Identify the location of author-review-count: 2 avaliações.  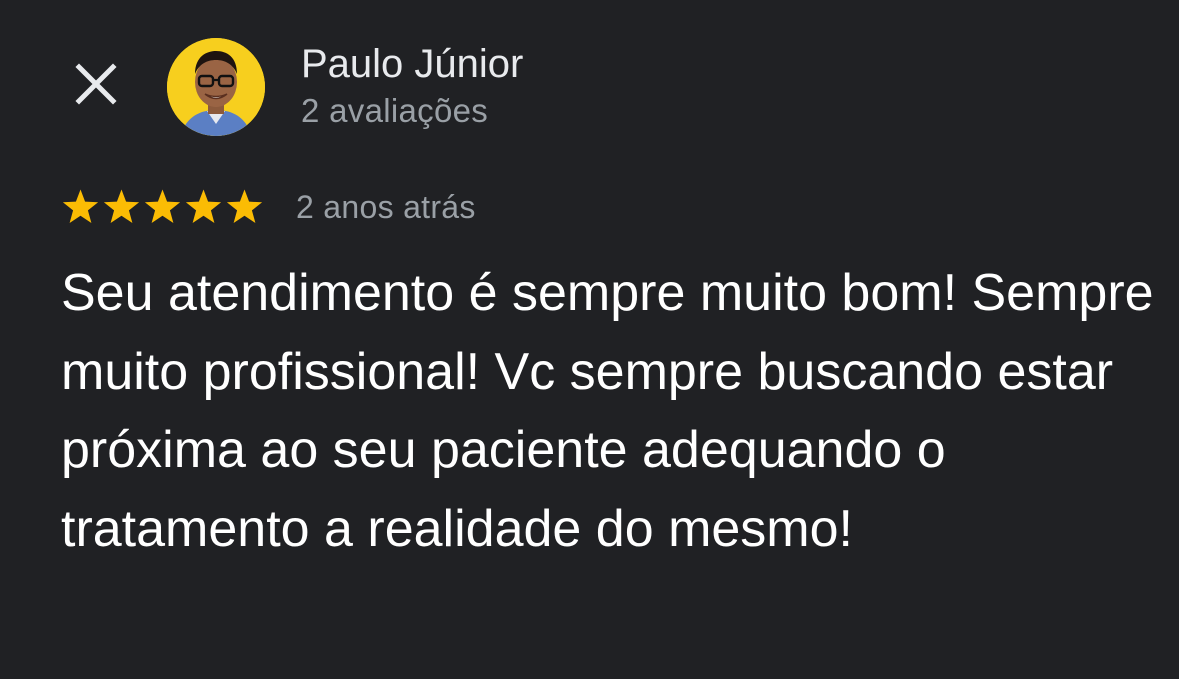
(395, 110).